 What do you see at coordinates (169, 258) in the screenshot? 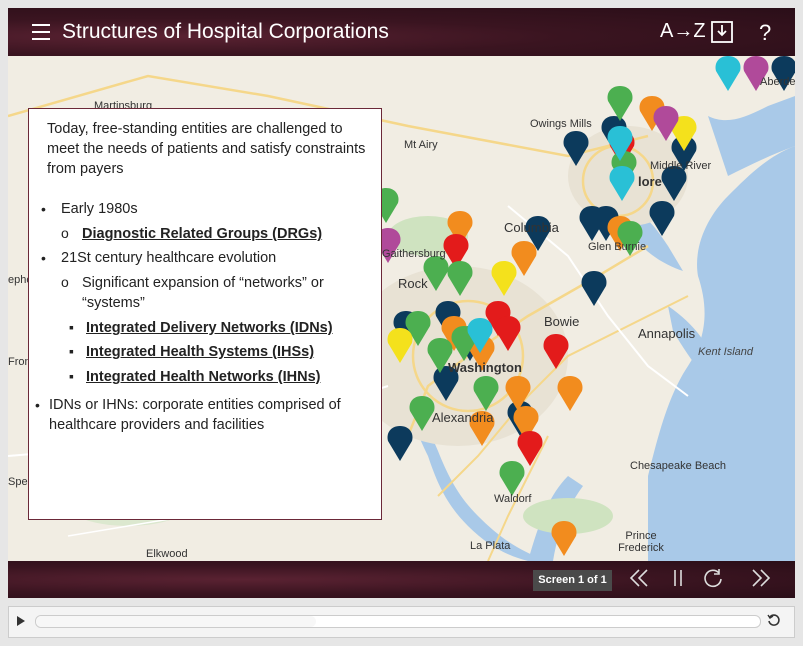
I see `bullet-21st-century: 21St century healthcare evolution` at bounding box center [169, 258].